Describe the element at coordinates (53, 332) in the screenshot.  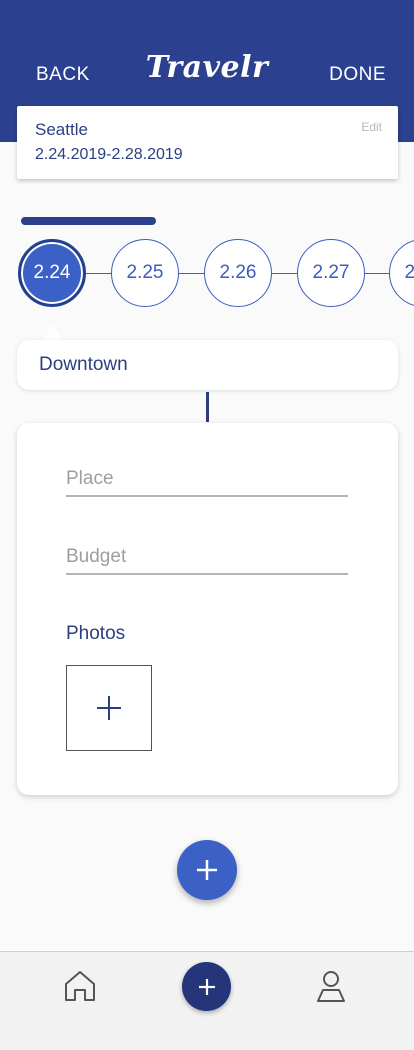
I see `area-pointer` at that location.